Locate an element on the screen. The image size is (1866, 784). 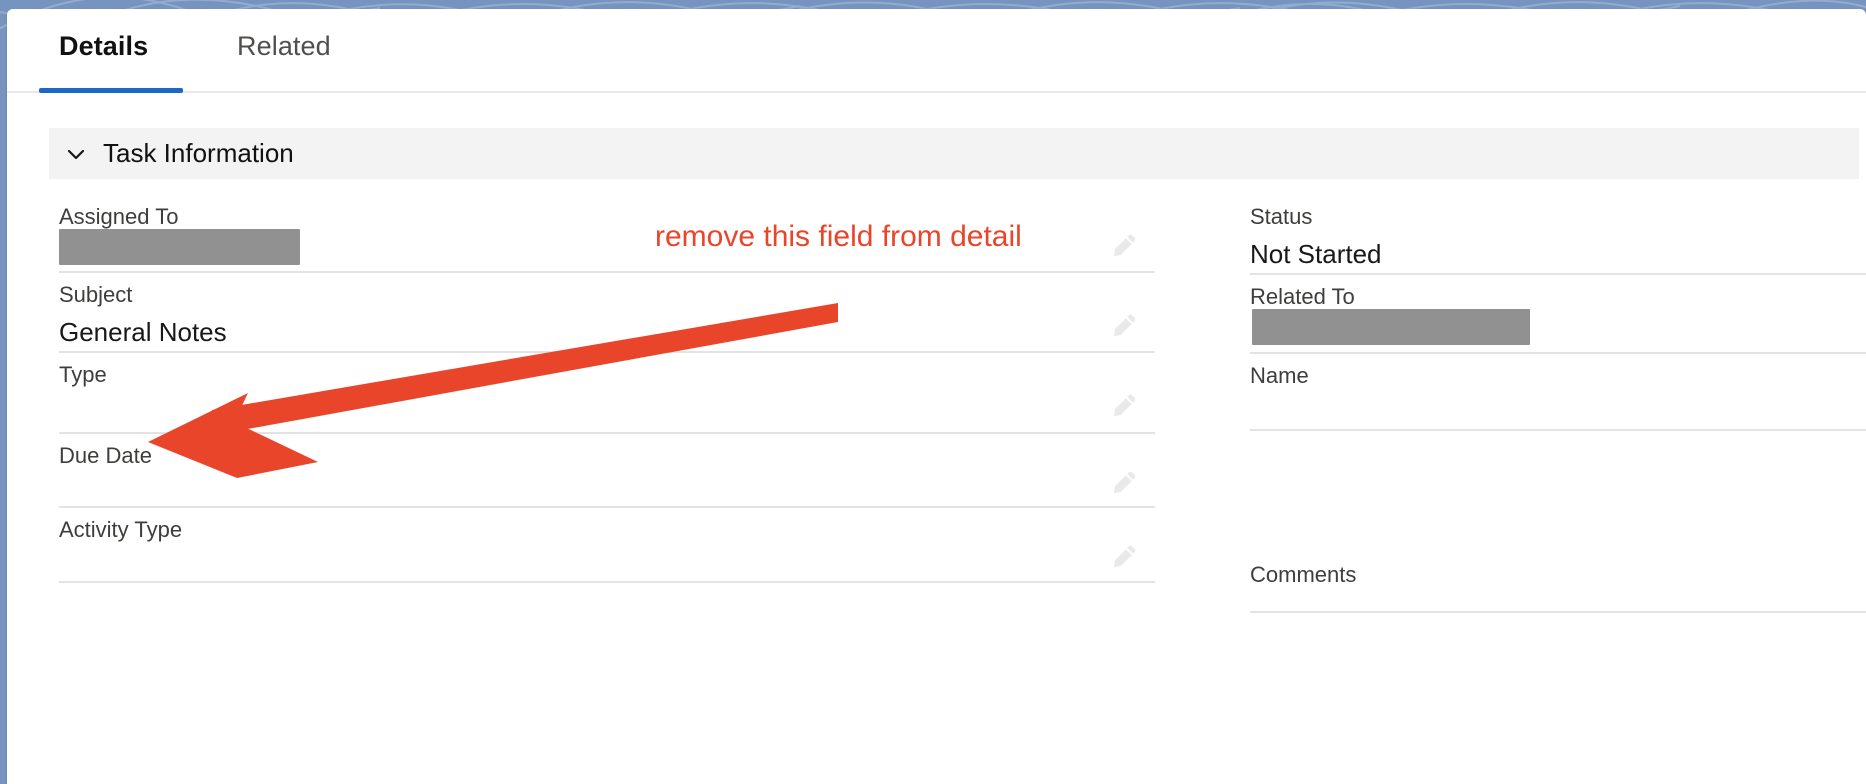
field-label-subject: Subject is located at coordinates (96, 294).